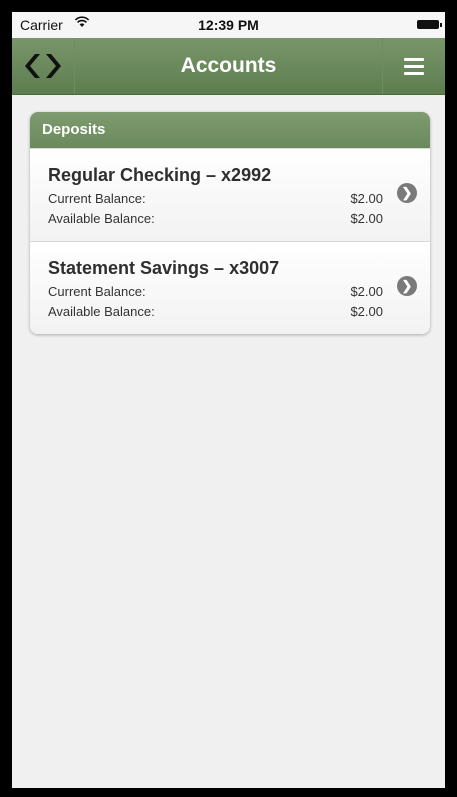 The height and width of the screenshot is (797, 457). I want to click on home-logo-button, so click(43, 66).